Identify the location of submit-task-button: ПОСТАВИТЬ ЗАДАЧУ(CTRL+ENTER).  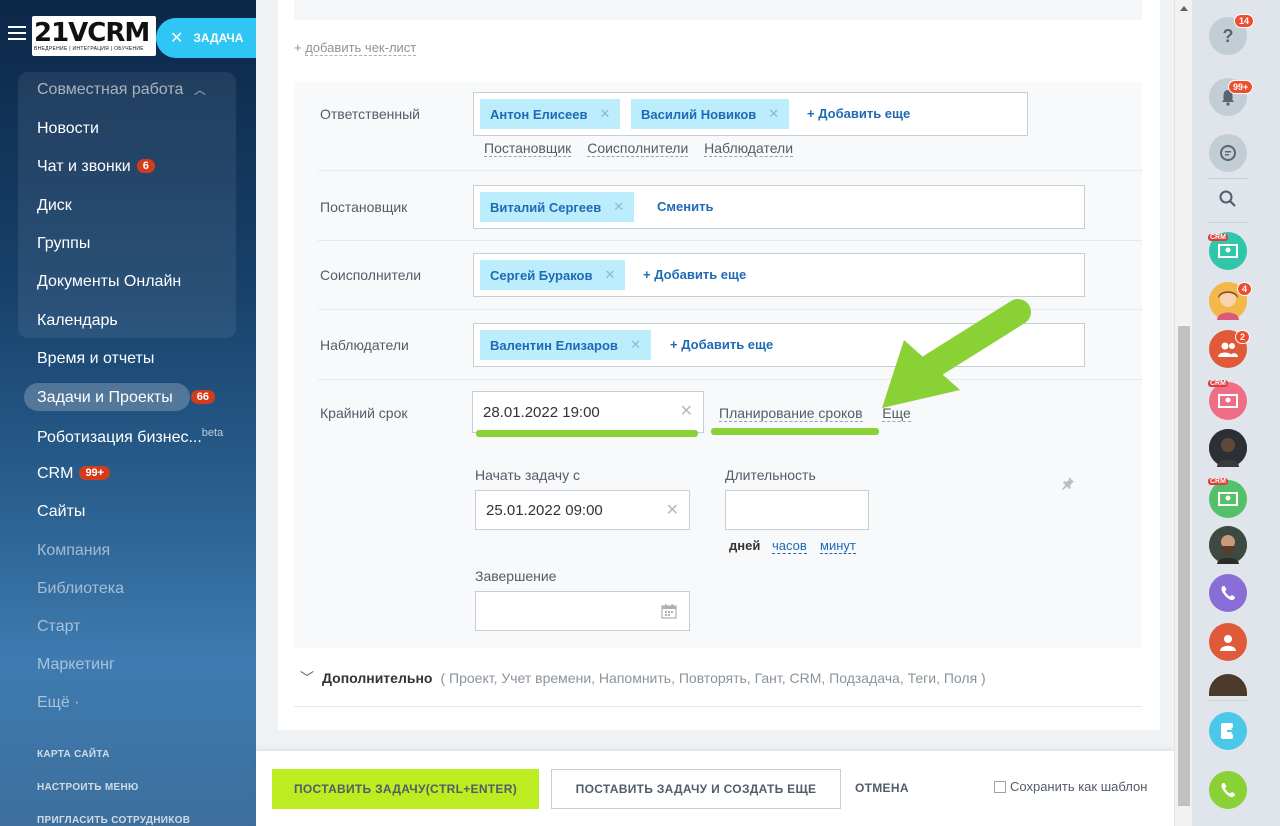
(405, 789).